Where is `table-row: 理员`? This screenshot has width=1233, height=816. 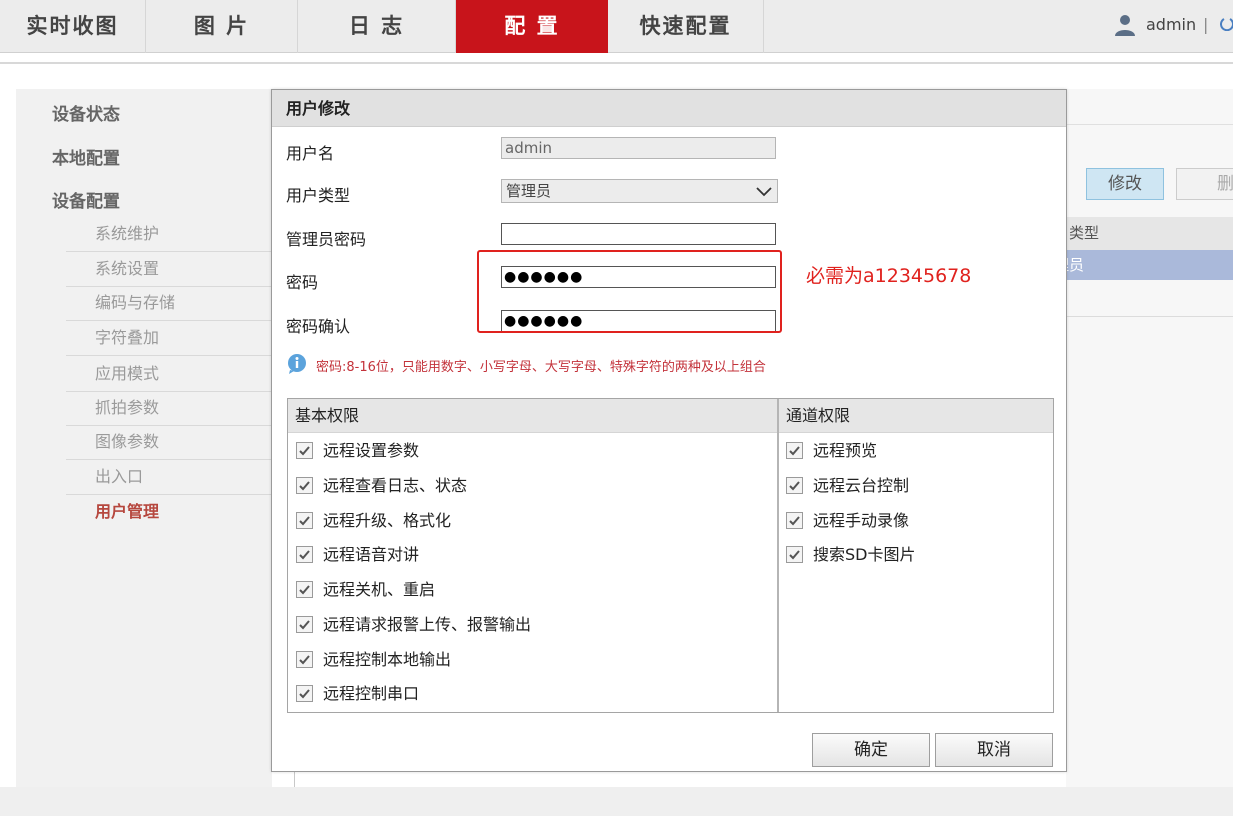 table-row: 理员 is located at coordinates (1143, 265).